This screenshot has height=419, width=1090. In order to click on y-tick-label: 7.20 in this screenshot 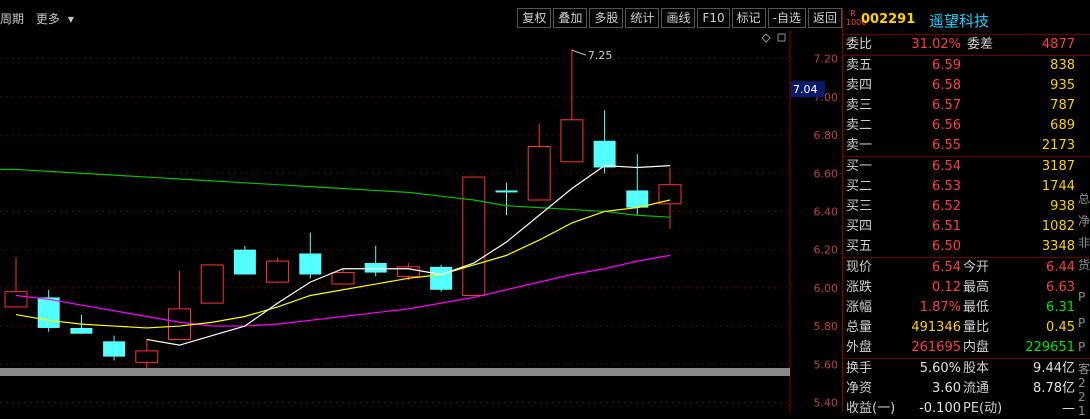, I will do `click(826, 59)`.